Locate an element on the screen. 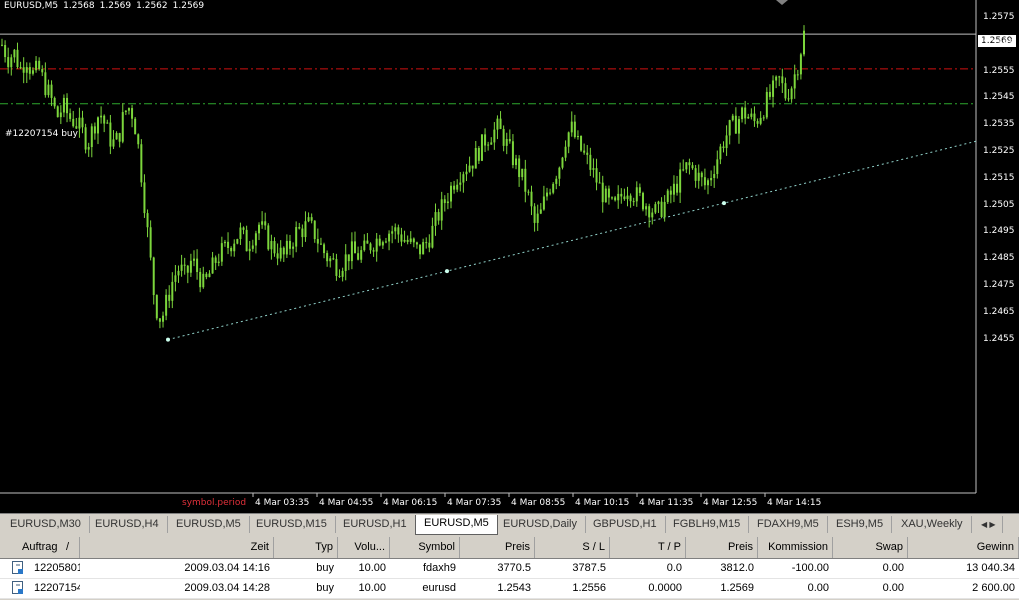 The height and width of the screenshot is (600, 1019). chart-tab: FDAXH9,M5 is located at coordinates (788, 524).